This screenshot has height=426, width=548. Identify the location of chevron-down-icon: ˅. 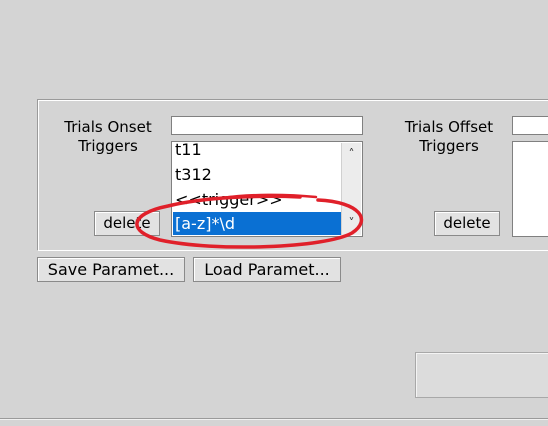
(351, 223).